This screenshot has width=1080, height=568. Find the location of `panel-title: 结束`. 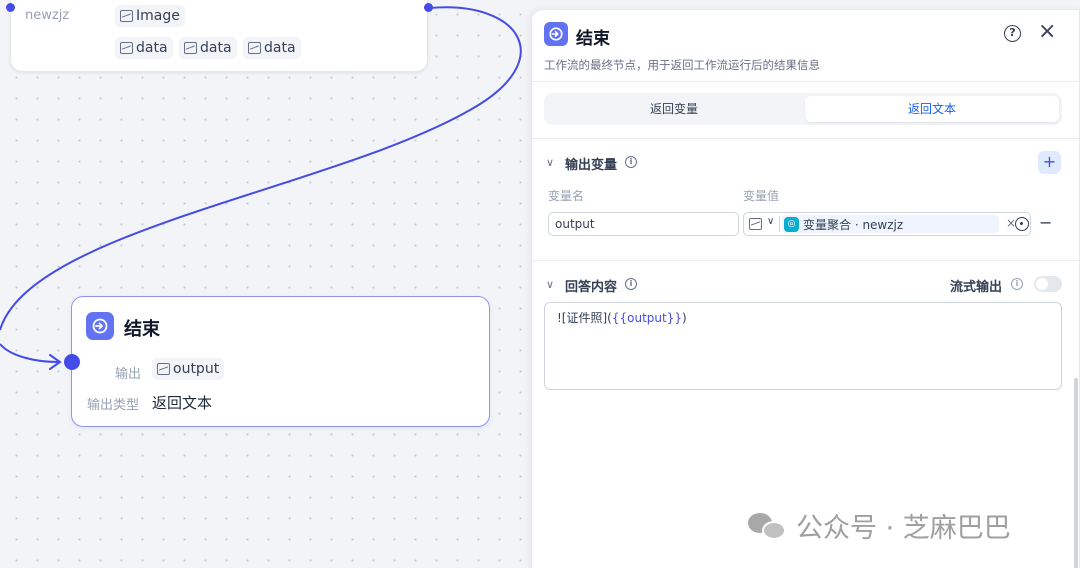

panel-title: 结束 is located at coordinates (593, 39).